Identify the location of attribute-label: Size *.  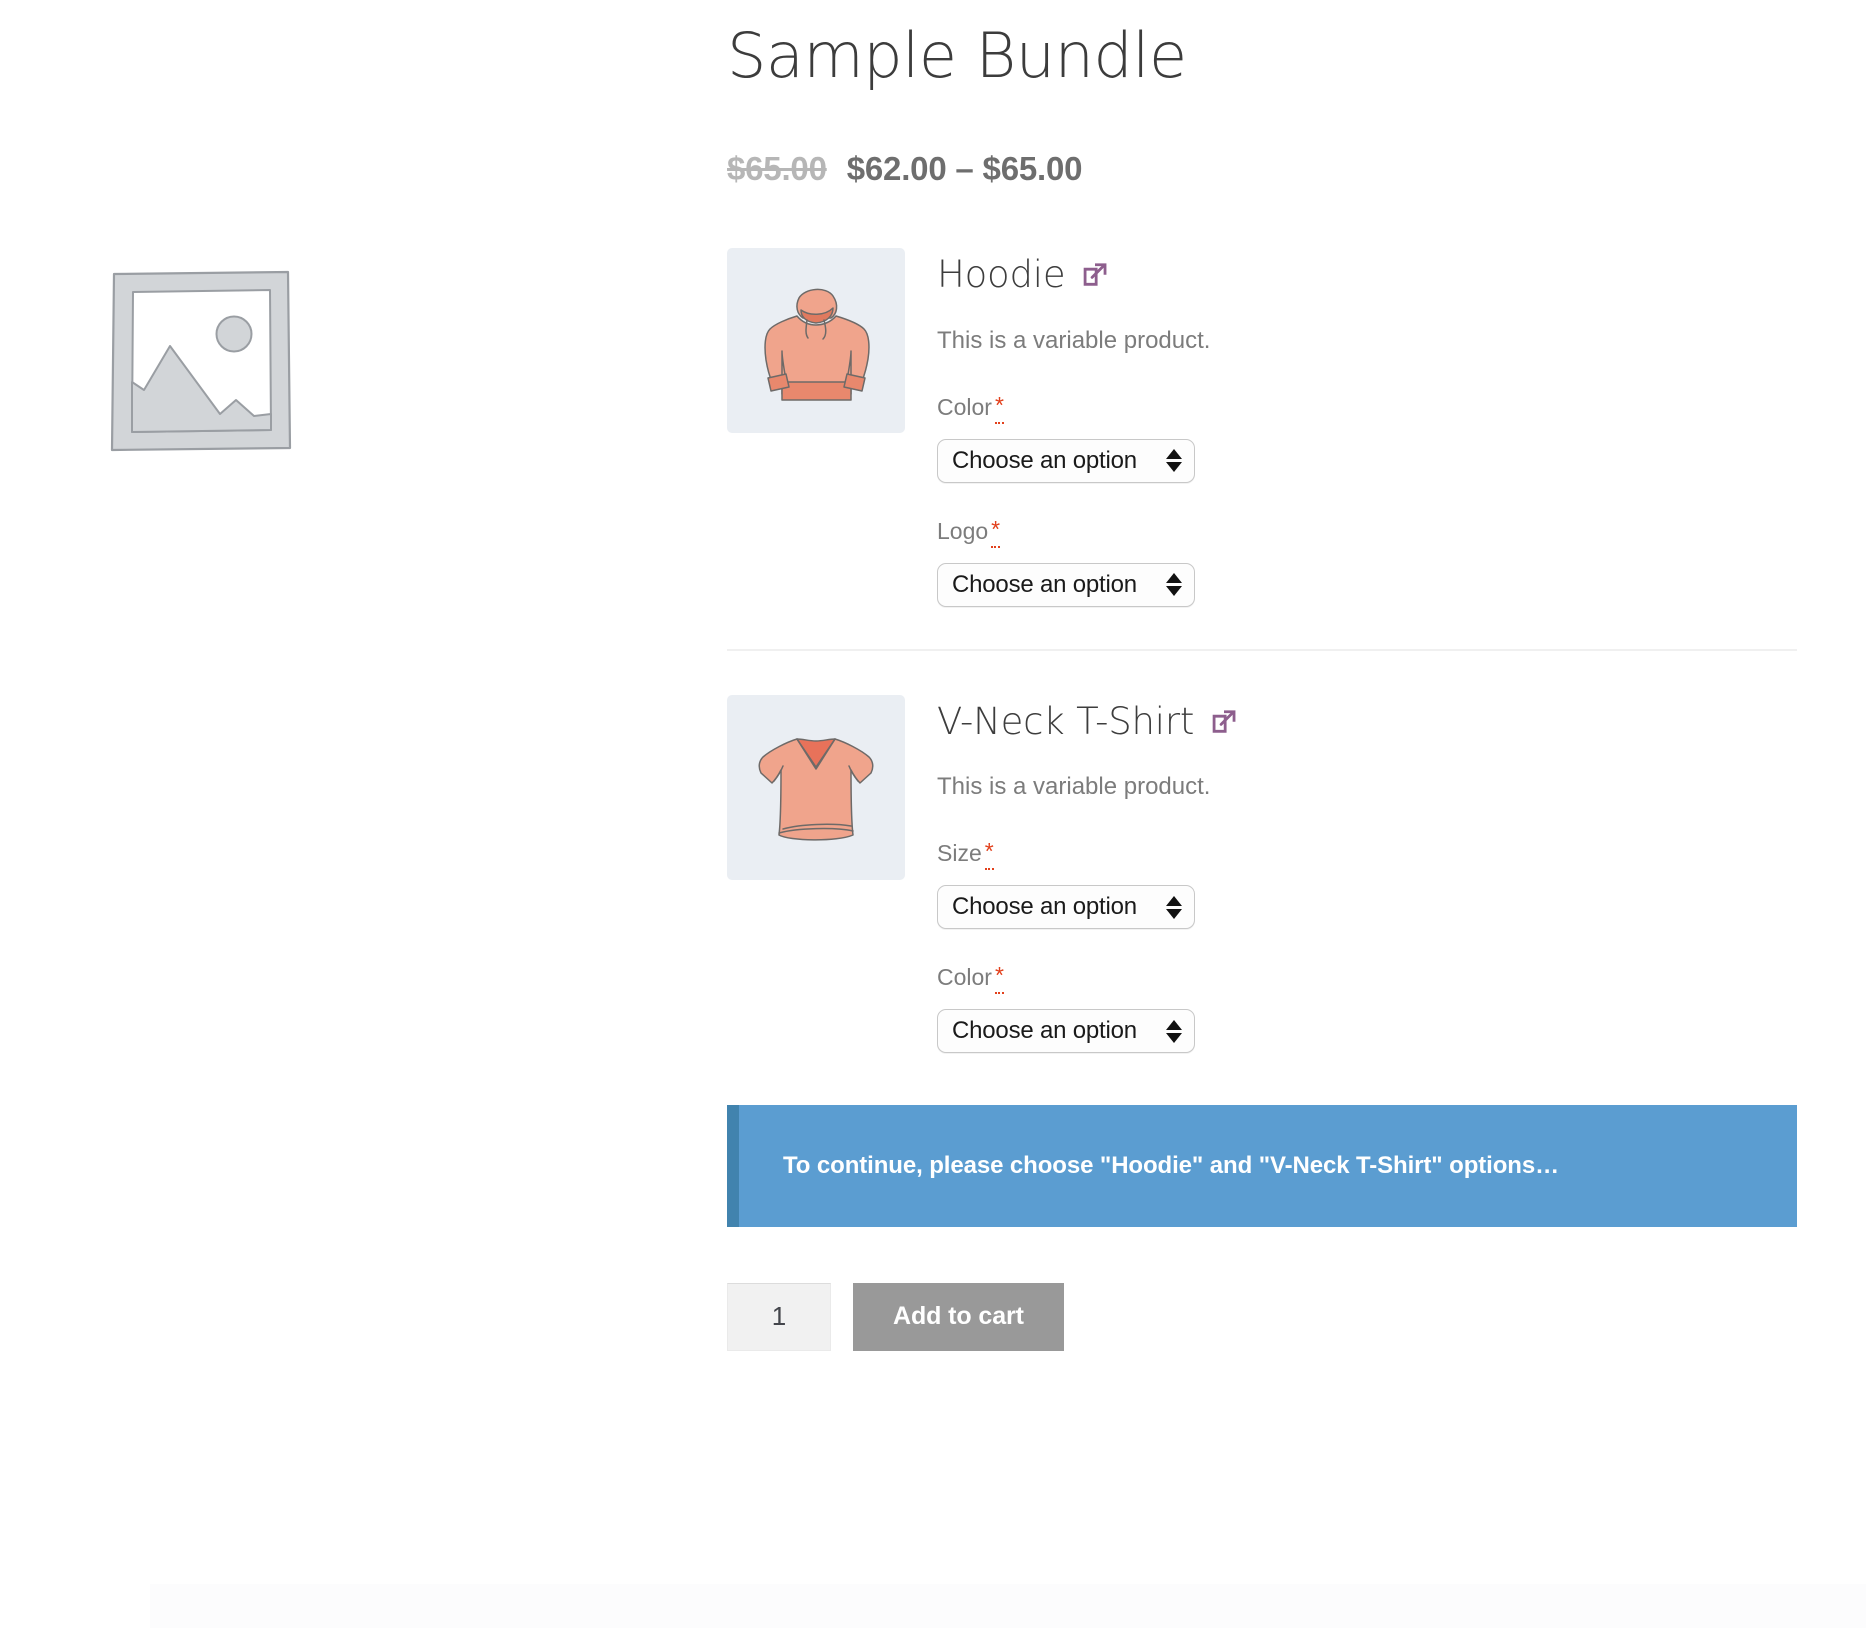
(1367, 855).